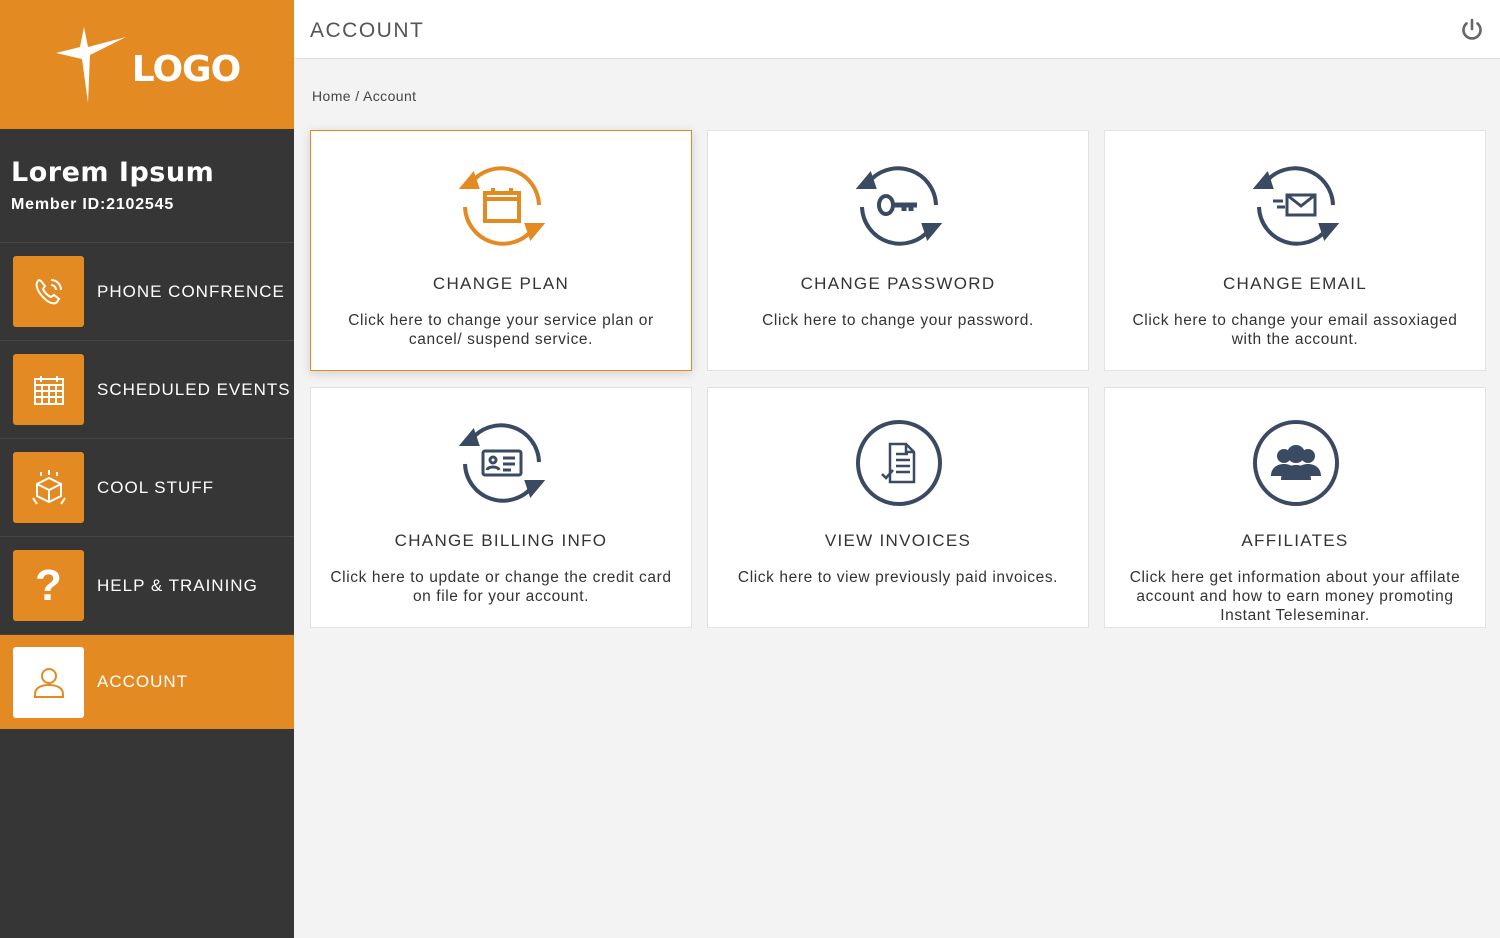  What do you see at coordinates (898, 283) in the screenshot?
I see `card-title: CHANGE PASSWORD` at bounding box center [898, 283].